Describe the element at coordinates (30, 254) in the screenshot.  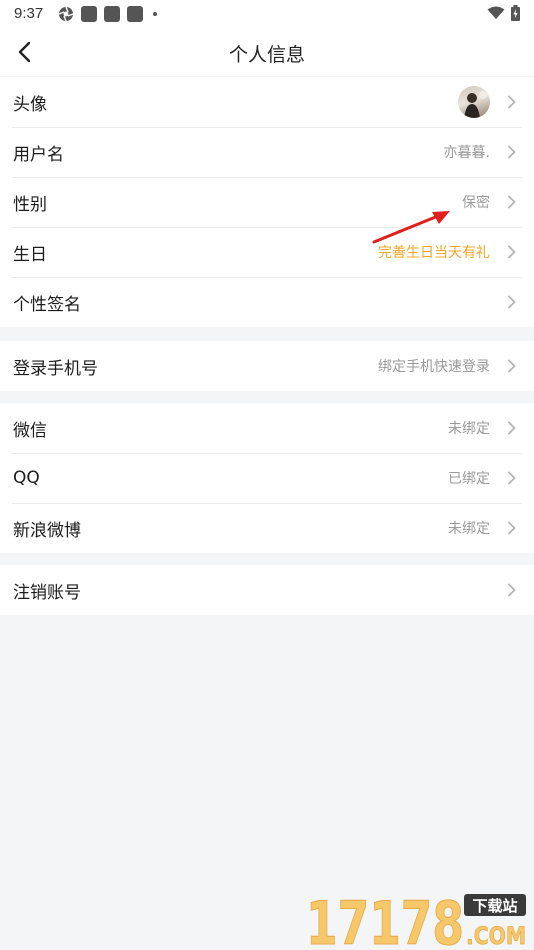
I see `birthday-label: 生日` at that location.